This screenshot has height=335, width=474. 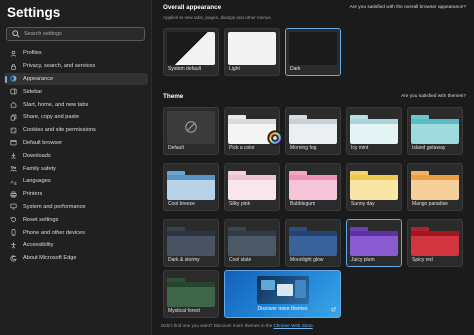 What do you see at coordinates (13, 168) in the screenshot?
I see `family-icon` at bounding box center [13, 168].